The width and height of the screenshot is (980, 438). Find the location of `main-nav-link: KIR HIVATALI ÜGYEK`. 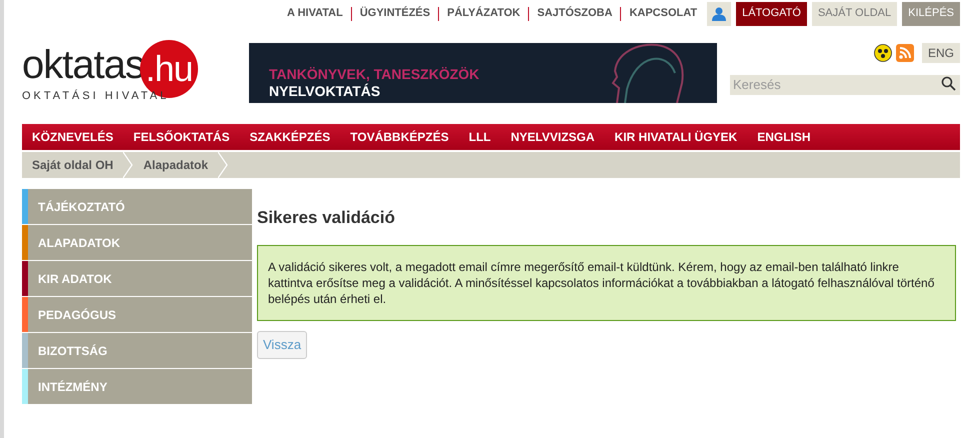

main-nav-link: KIR HIVATALI ÜGYEK is located at coordinates (676, 137).